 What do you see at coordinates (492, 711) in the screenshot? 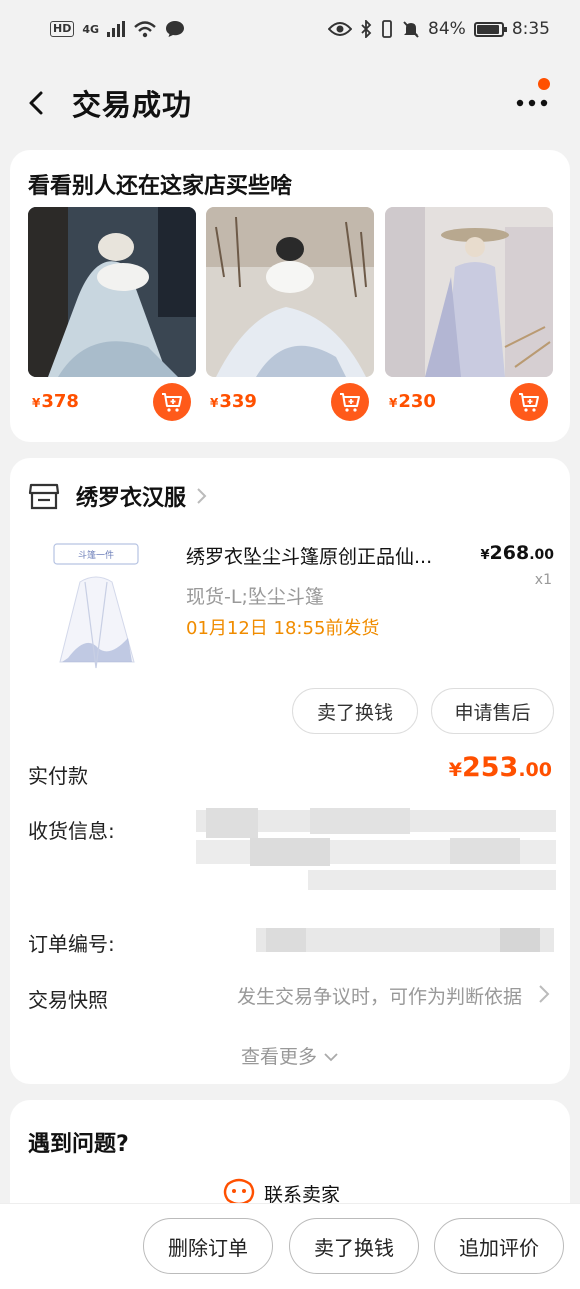
I see `after-sale-button: 申请售后` at bounding box center [492, 711].